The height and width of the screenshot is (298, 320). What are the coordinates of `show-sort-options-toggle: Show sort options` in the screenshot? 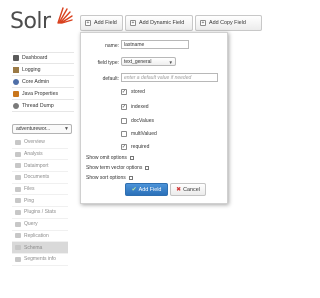 It's located at (109, 178).